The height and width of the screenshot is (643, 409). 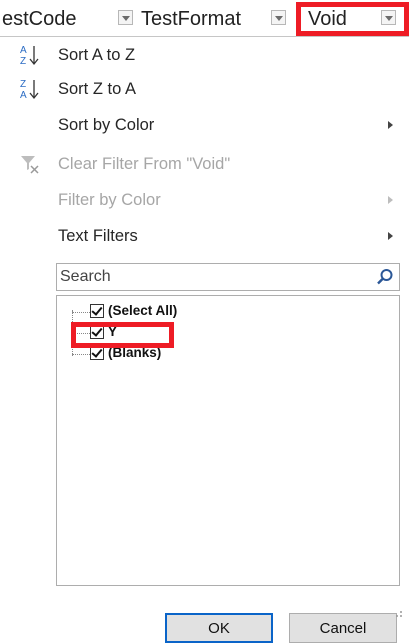 What do you see at coordinates (106, 125) in the screenshot?
I see `sort-by-color-label: Sort by Color` at bounding box center [106, 125].